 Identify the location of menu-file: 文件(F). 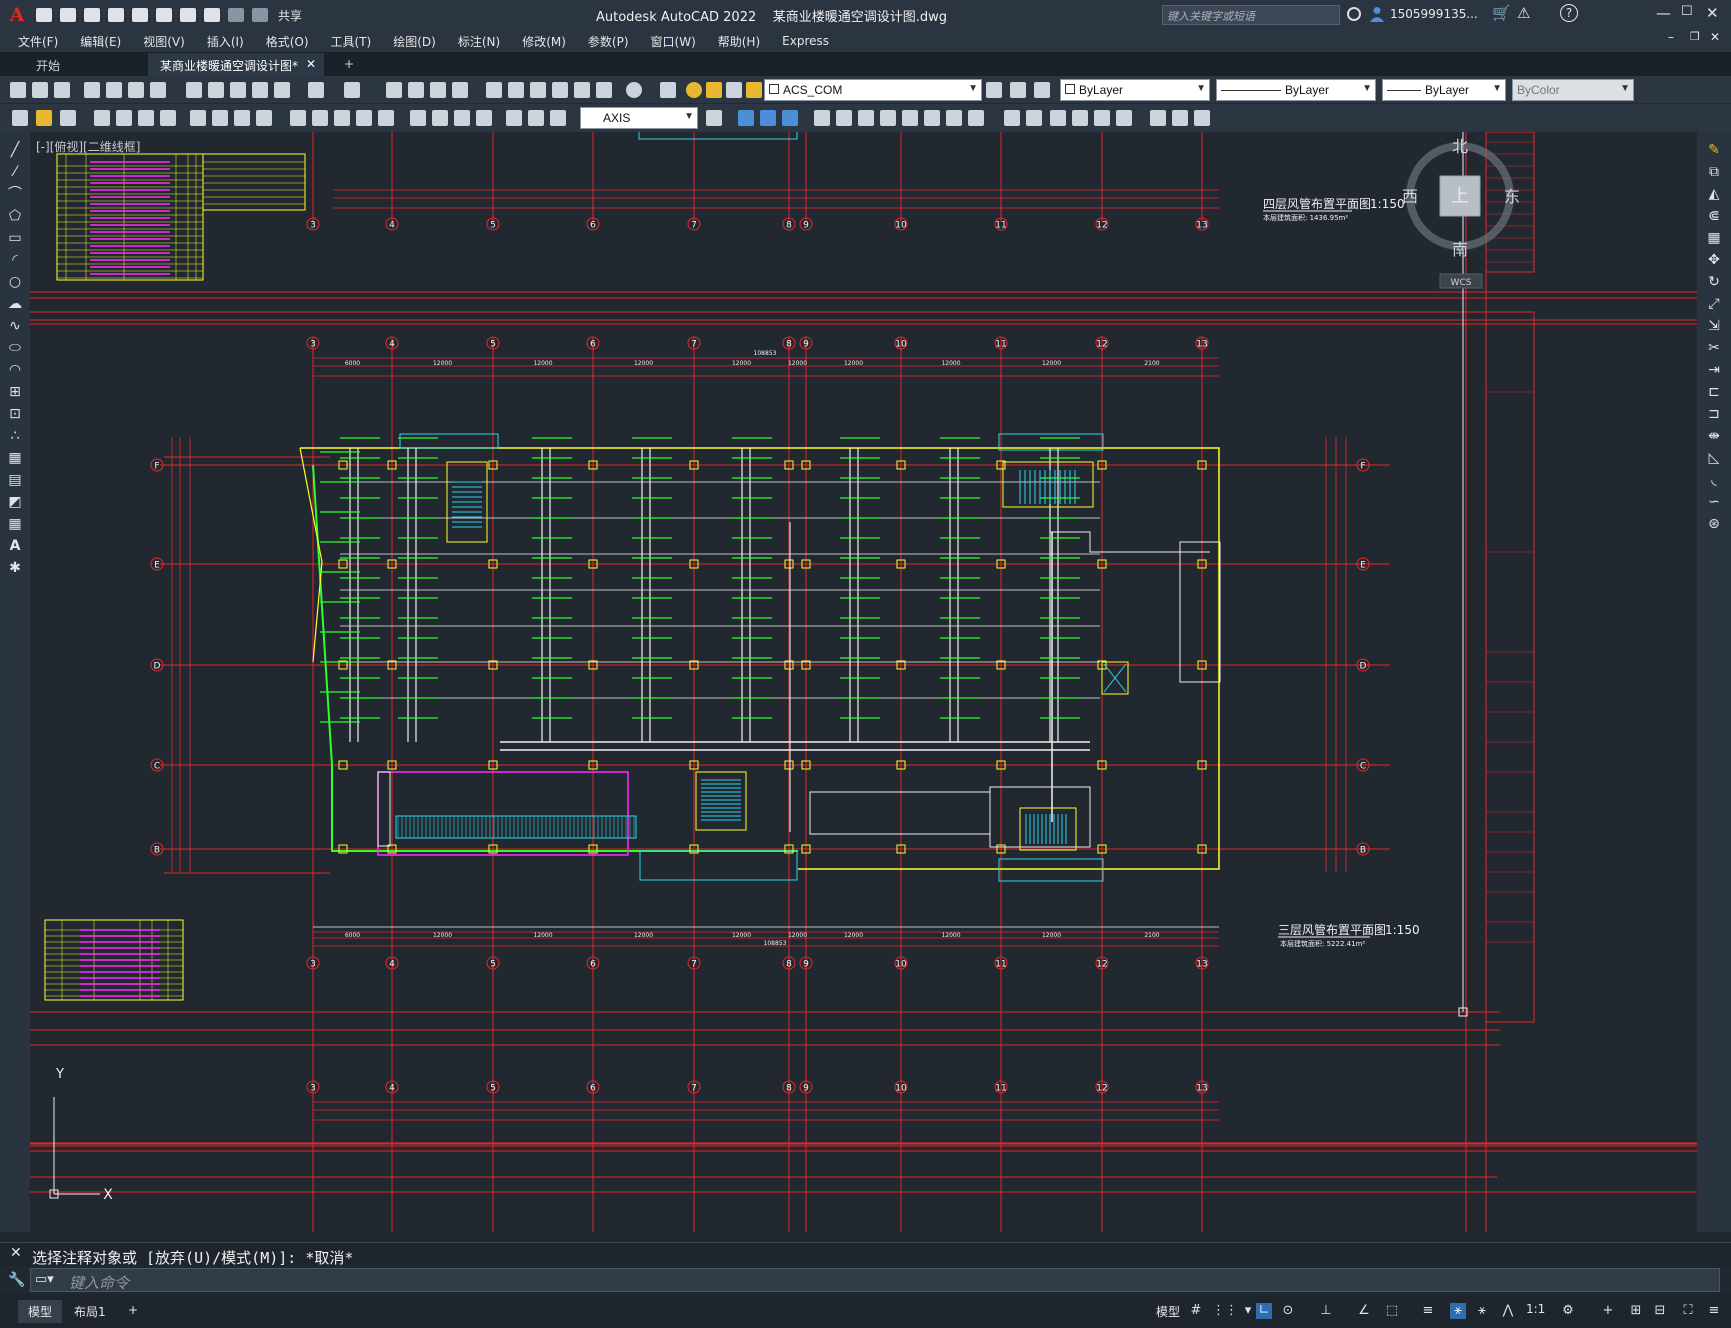
(38, 41).